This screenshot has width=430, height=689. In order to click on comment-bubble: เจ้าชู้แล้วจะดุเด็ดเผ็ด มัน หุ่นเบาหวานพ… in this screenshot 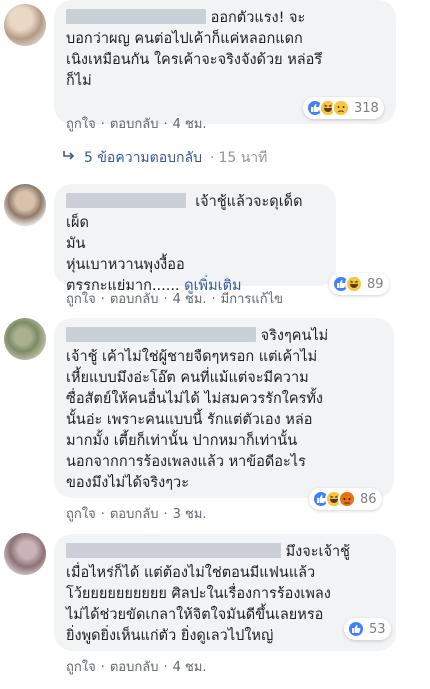, I will do `click(195, 239)`.